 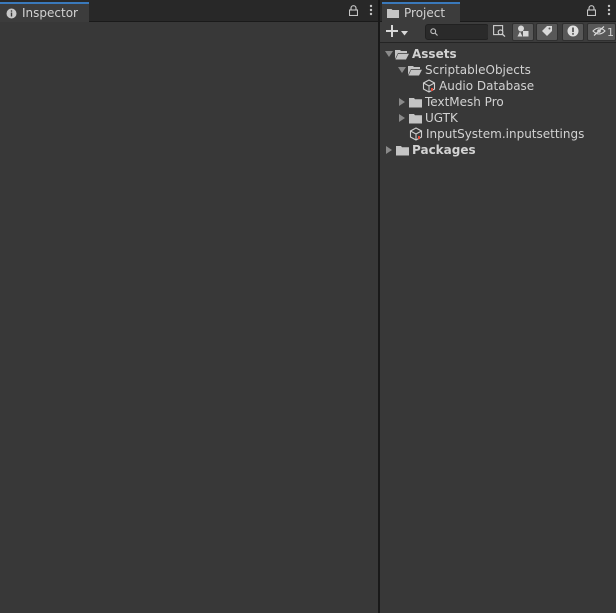 I want to click on tree-item-packages: Packages, so click(x=429, y=150).